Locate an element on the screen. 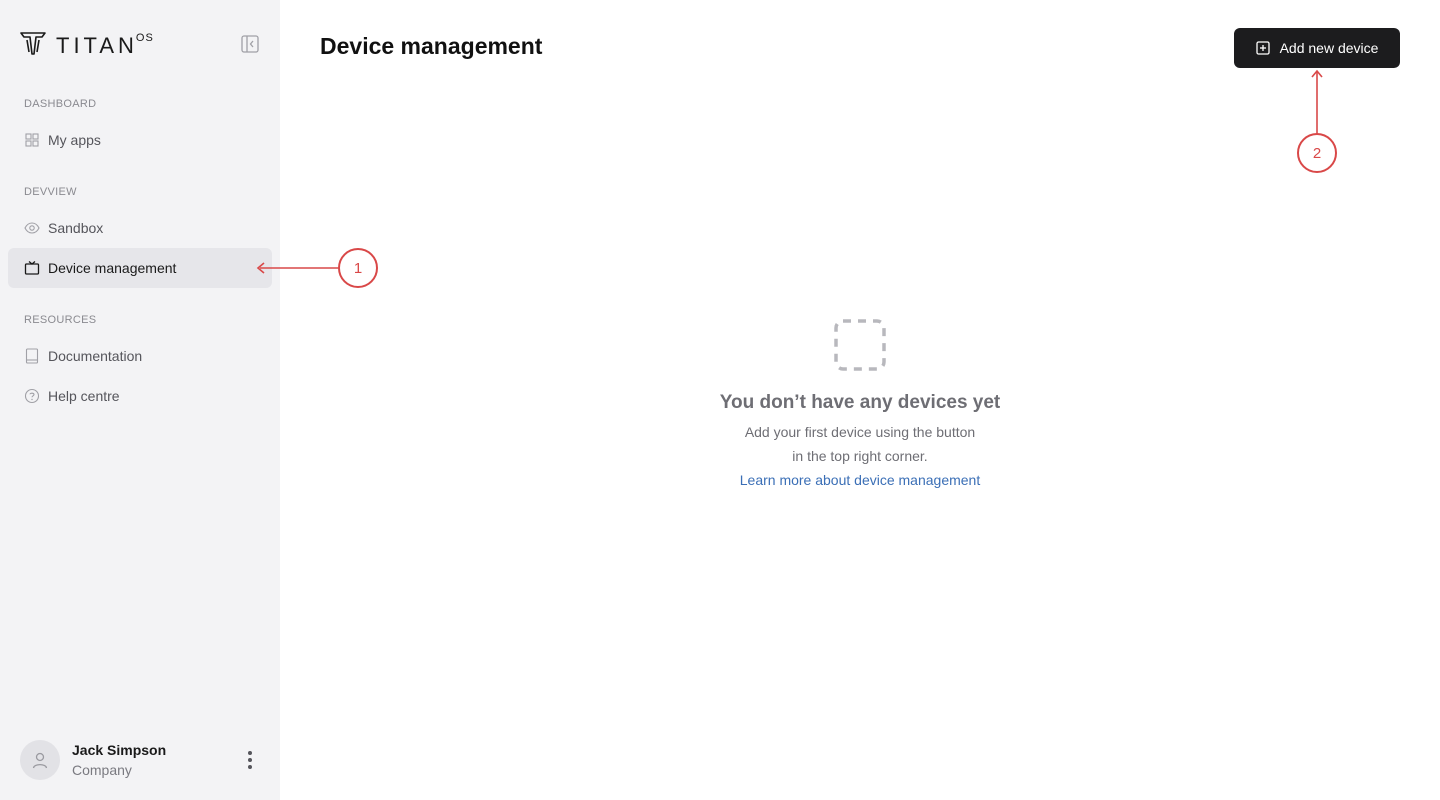  sidebar-item-label: Help centre is located at coordinates (84, 396).